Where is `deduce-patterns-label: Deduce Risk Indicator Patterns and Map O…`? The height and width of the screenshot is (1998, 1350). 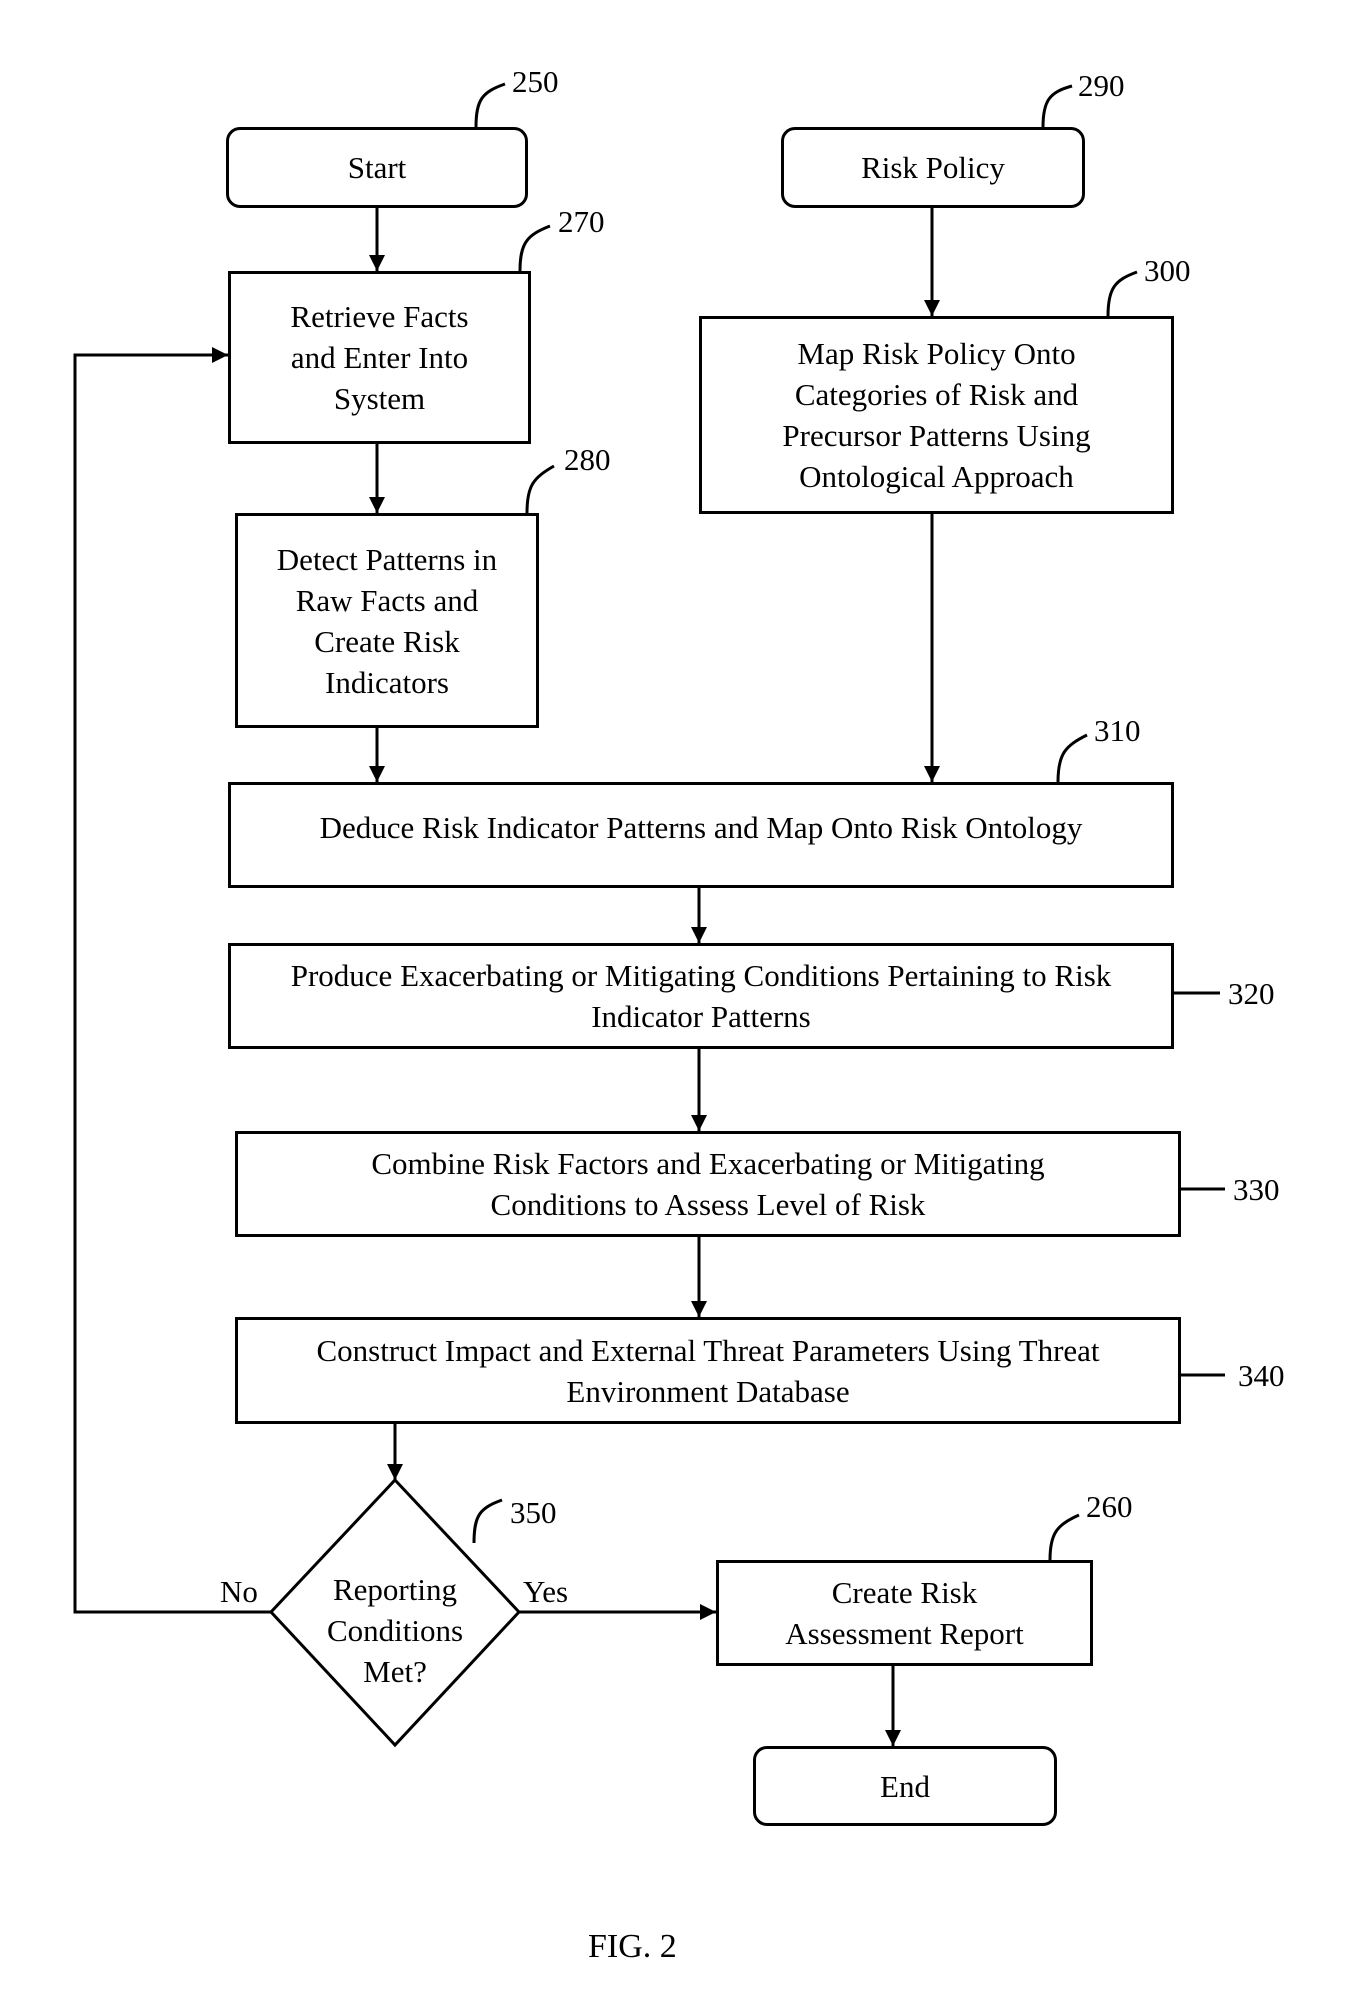
deduce-patterns-label: Deduce Risk Indicator Patterns and Map O… is located at coordinates (701, 827).